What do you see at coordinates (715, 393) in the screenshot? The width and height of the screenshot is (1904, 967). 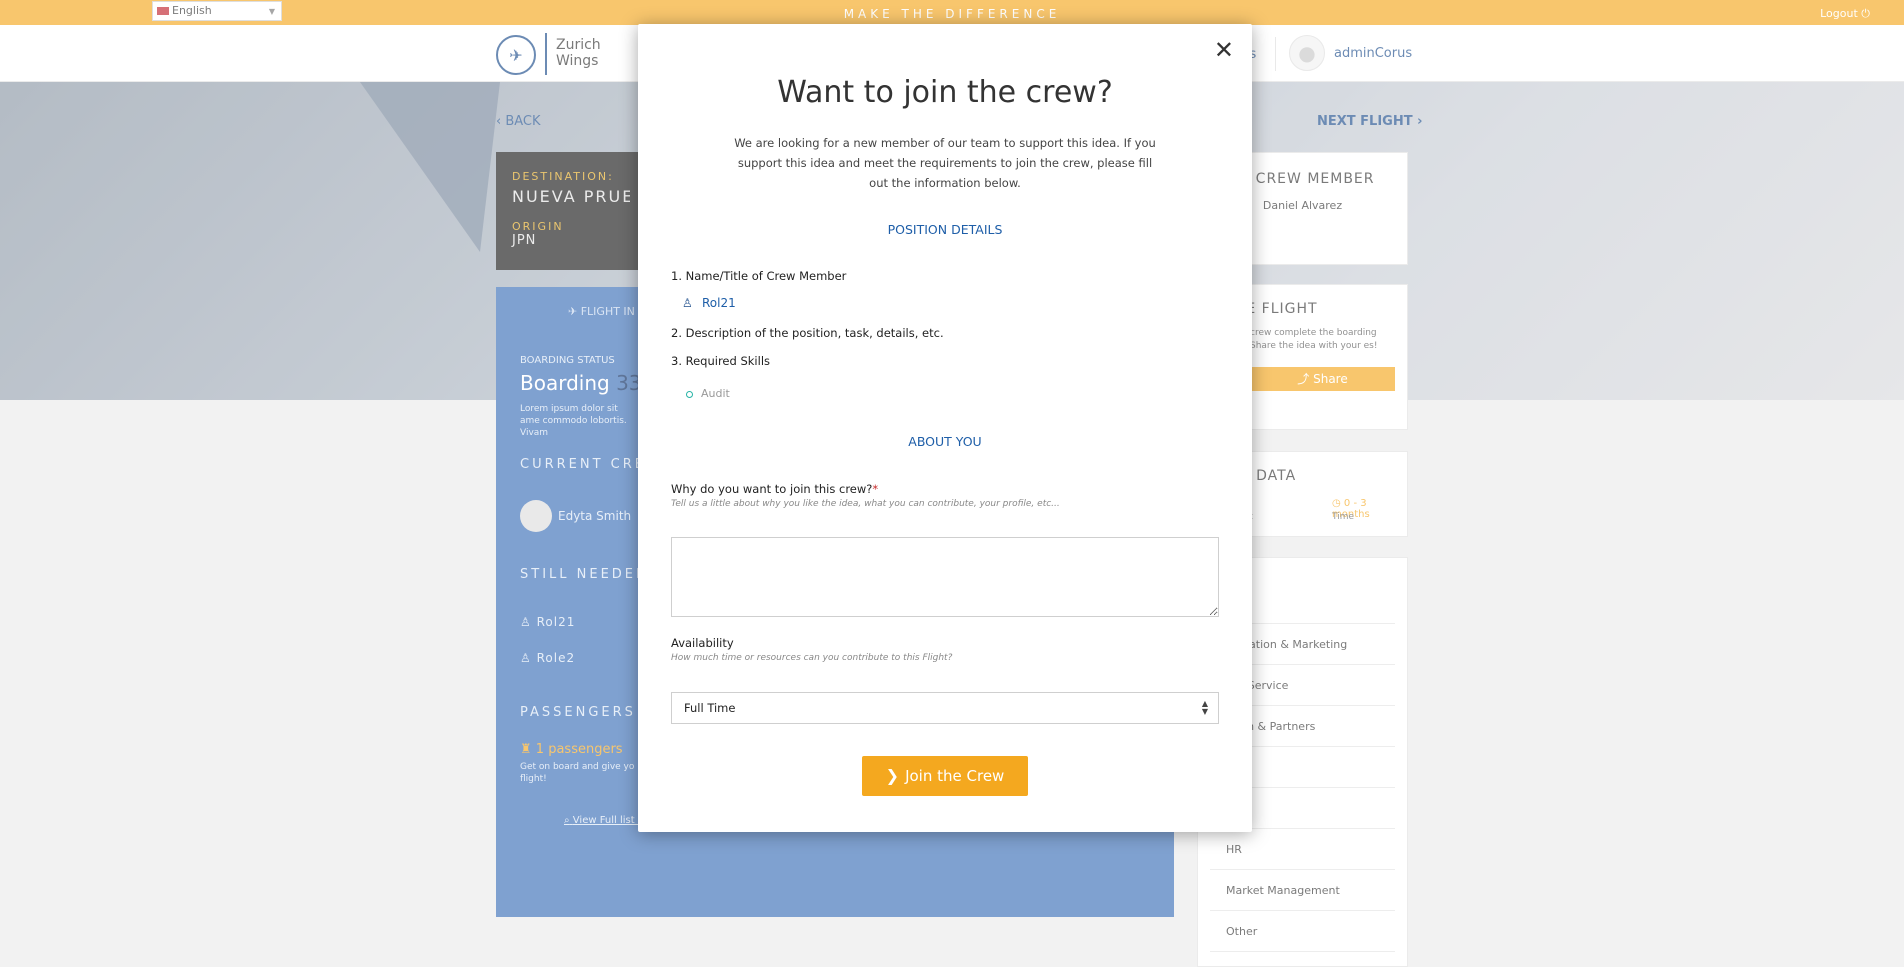 I see `skill-label: Audit` at bounding box center [715, 393].